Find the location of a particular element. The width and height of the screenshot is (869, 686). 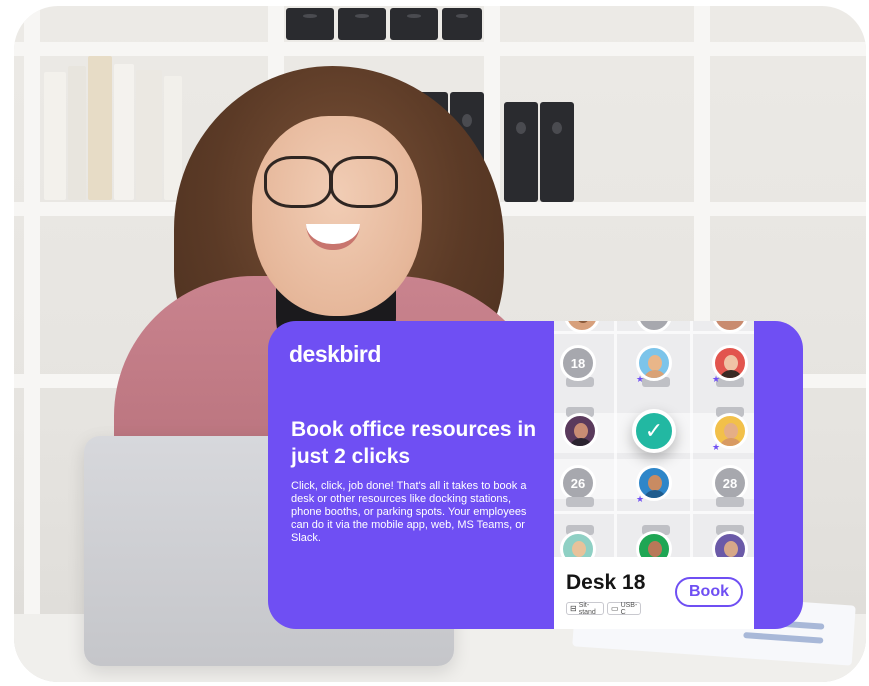

desk-number-28: 28 is located at coordinates (730, 483).